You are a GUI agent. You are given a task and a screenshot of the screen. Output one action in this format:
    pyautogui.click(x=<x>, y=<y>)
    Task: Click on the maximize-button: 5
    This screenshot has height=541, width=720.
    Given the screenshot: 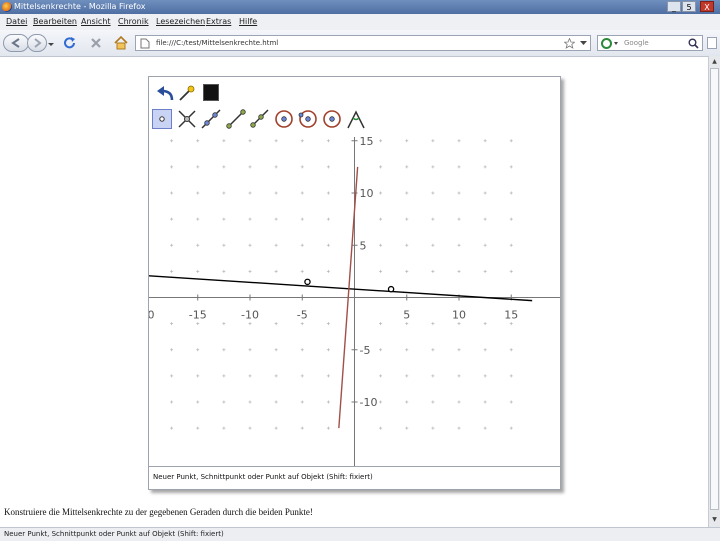 What is the action you would take?
    pyautogui.click(x=689, y=6)
    